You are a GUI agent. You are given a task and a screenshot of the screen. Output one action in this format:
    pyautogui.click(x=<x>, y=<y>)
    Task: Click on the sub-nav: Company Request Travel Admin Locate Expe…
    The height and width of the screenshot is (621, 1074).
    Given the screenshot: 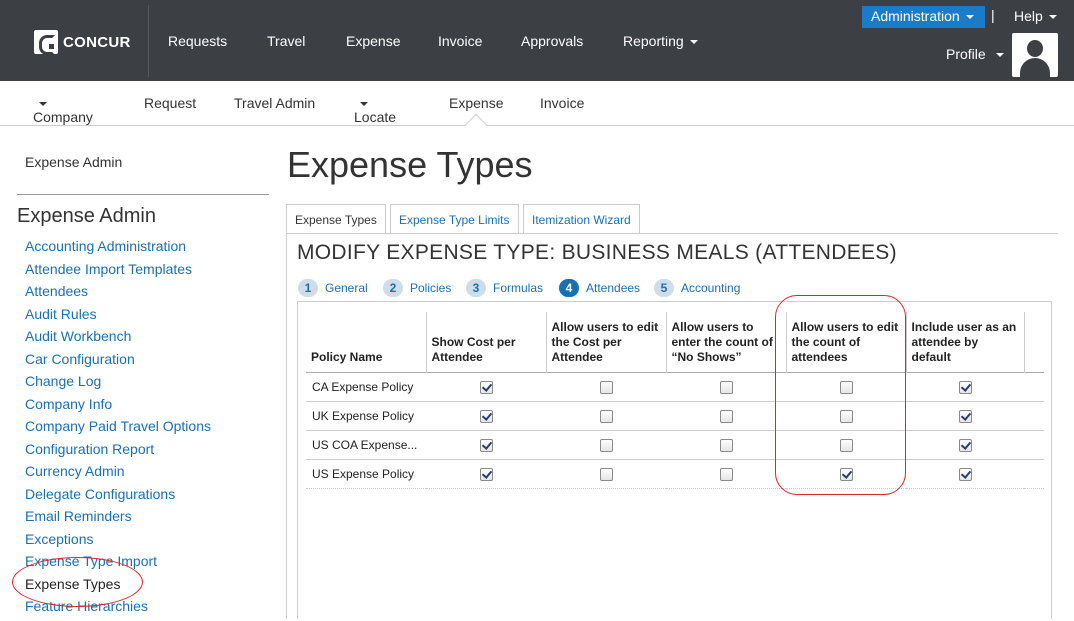 What is the action you would take?
    pyautogui.click(x=537, y=103)
    